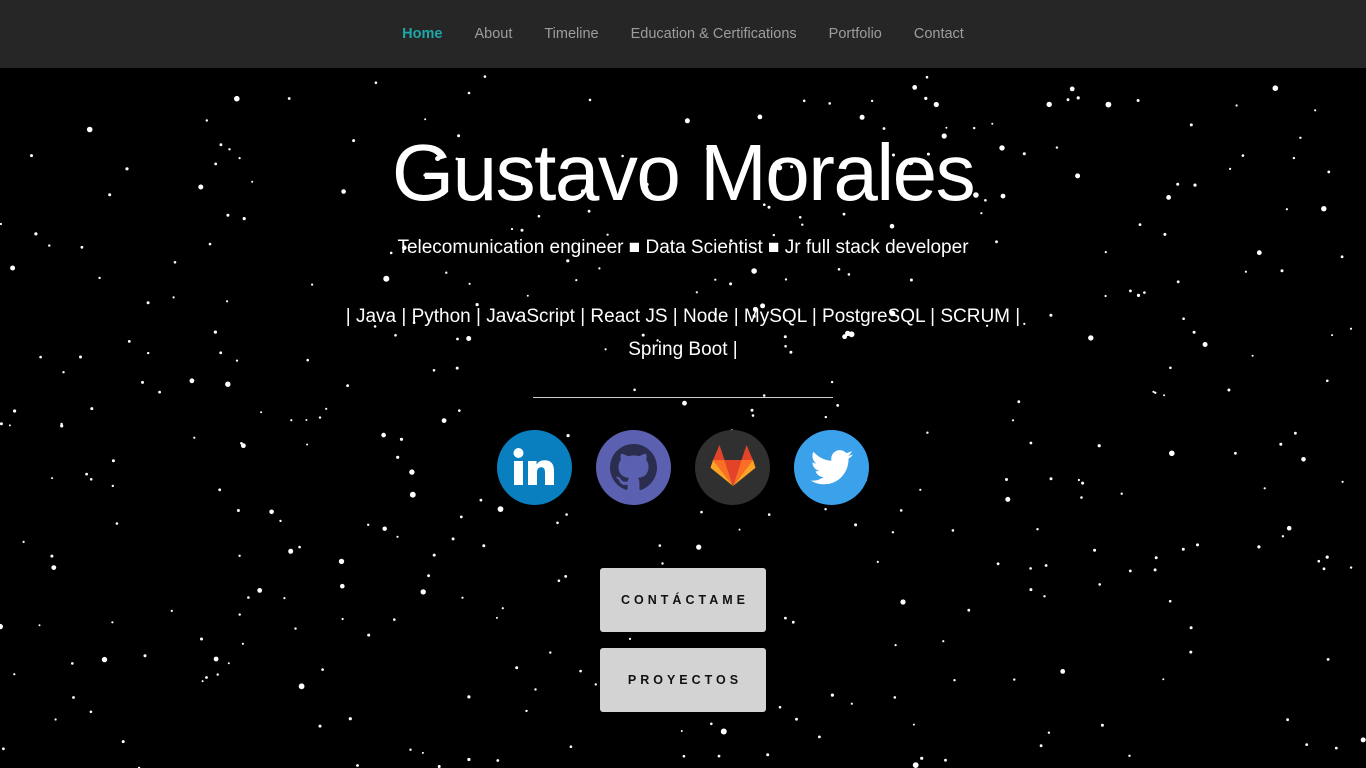 This screenshot has height=768, width=1366. What do you see at coordinates (683, 680) in the screenshot?
I see `projects-button: PROYECTOS` at bounding box center [683, 680].